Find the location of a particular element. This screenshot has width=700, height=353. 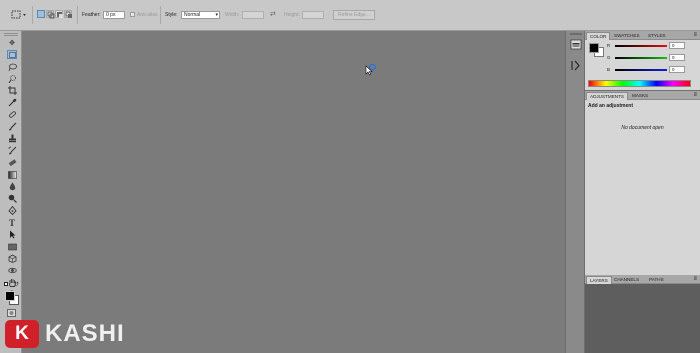

quick-mask-button is located at coordinates (11, 313).